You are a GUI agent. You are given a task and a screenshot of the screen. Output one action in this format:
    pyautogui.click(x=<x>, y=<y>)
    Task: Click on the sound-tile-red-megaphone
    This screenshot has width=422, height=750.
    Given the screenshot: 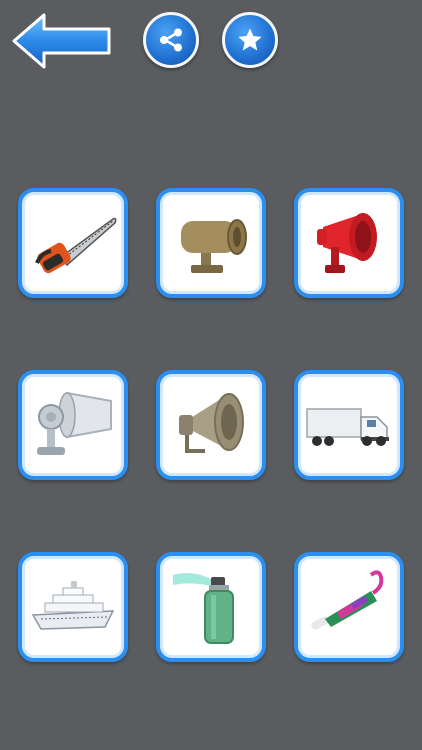 What is the action you would take?
    pyautogui.click(x=349, y=243)
    